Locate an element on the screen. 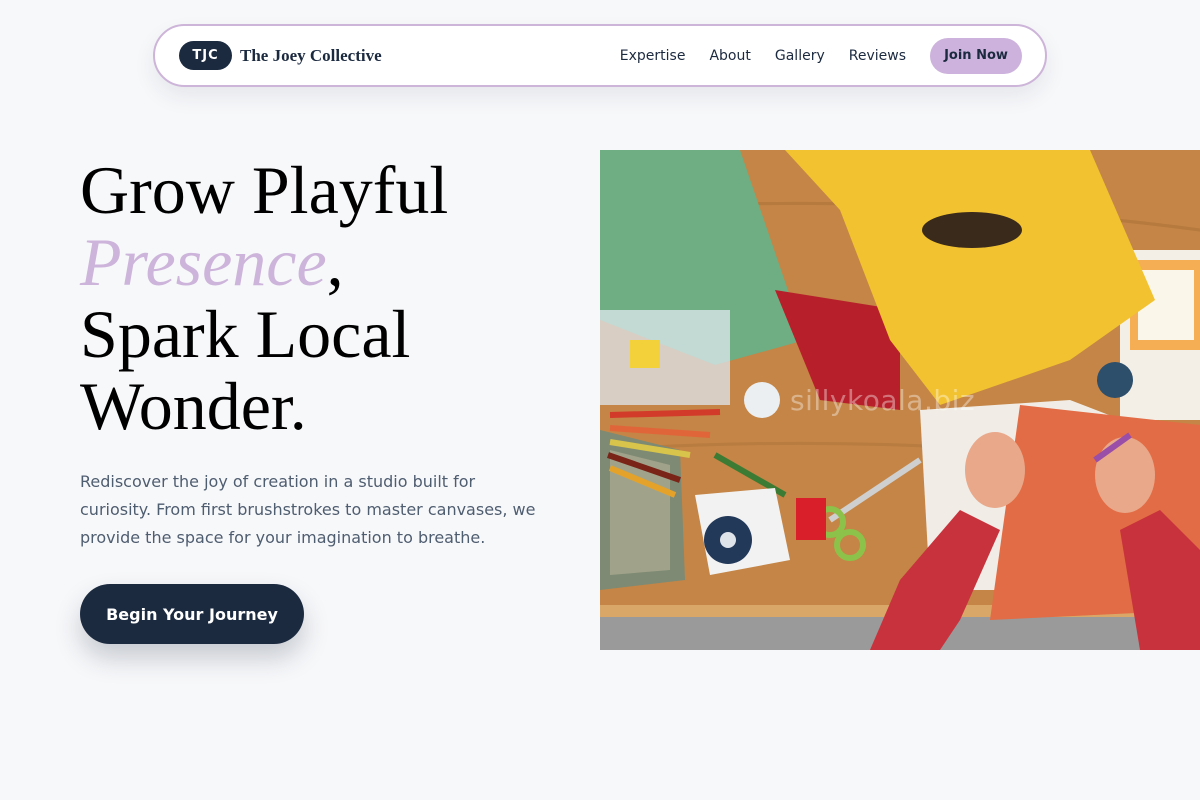  nav-link-reviews: Reviews is located at coordinates (877, 56).